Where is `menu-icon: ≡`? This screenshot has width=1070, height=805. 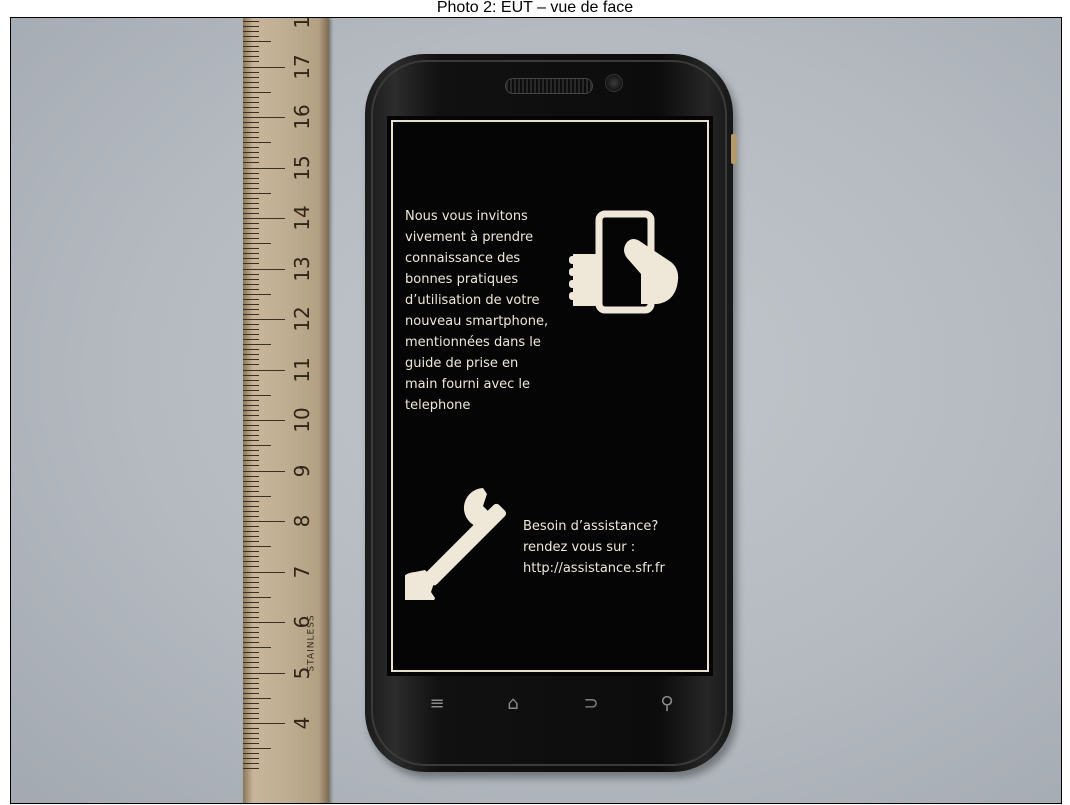 menu-icon: ≡ is located at coordinates (437, 704).